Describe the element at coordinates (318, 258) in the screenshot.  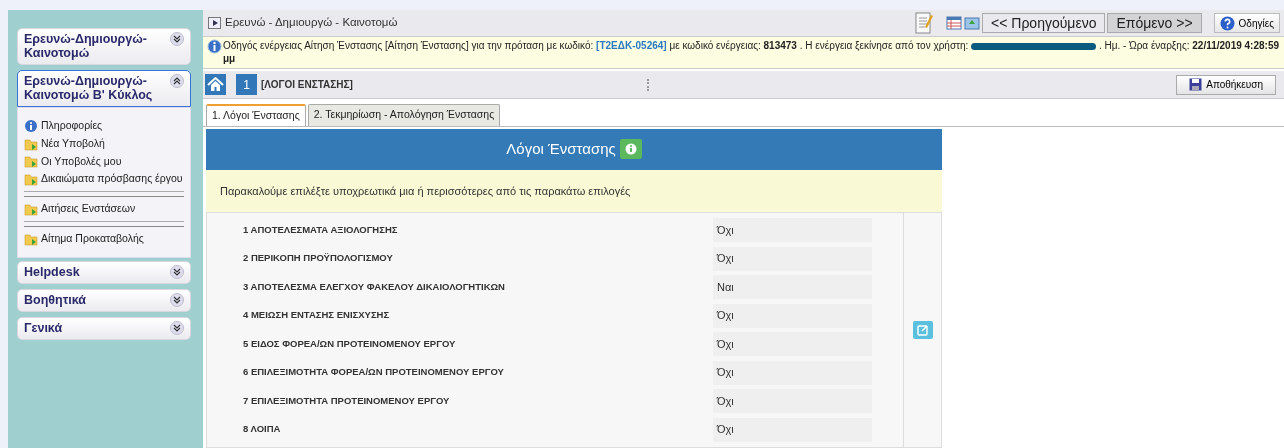
I see `reason-label: 2 ΠΕΡΙΚΟΠΗ ΠΡΟΫΠΟΛΟΓΙΣΜΟΥ` at that location.